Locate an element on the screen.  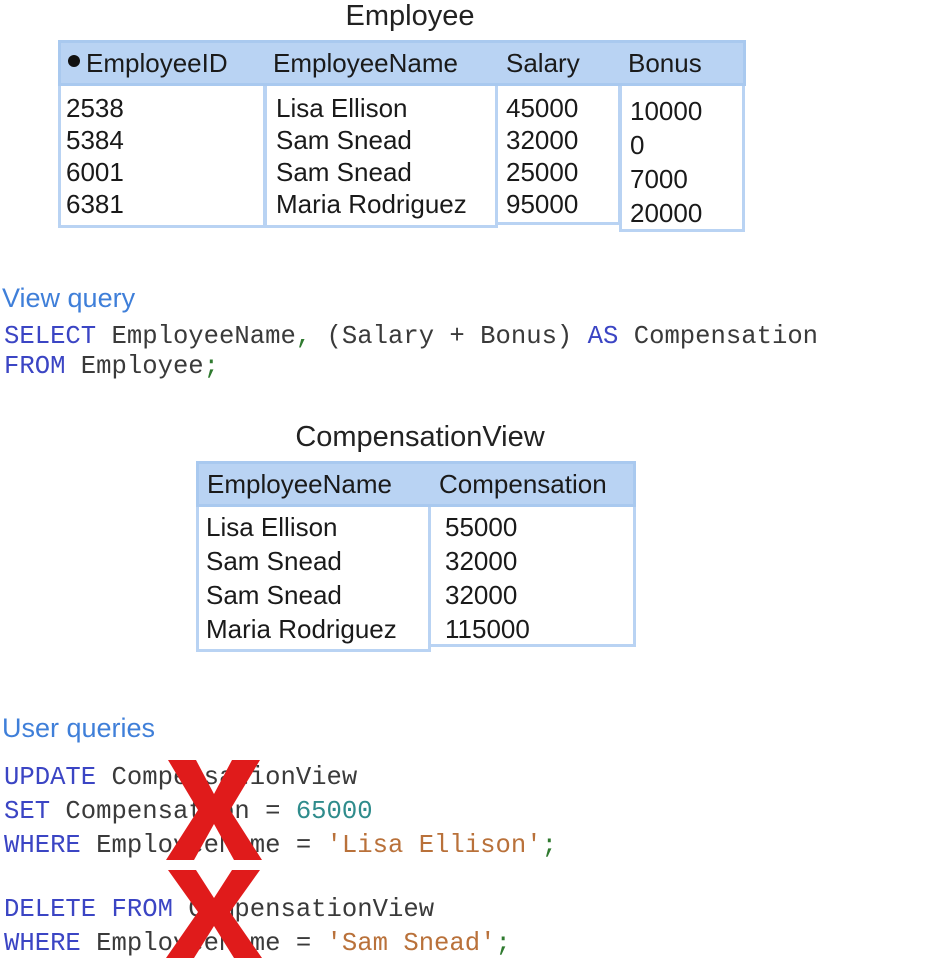
table-cell: 2538 is located at coordinates (95, 108).